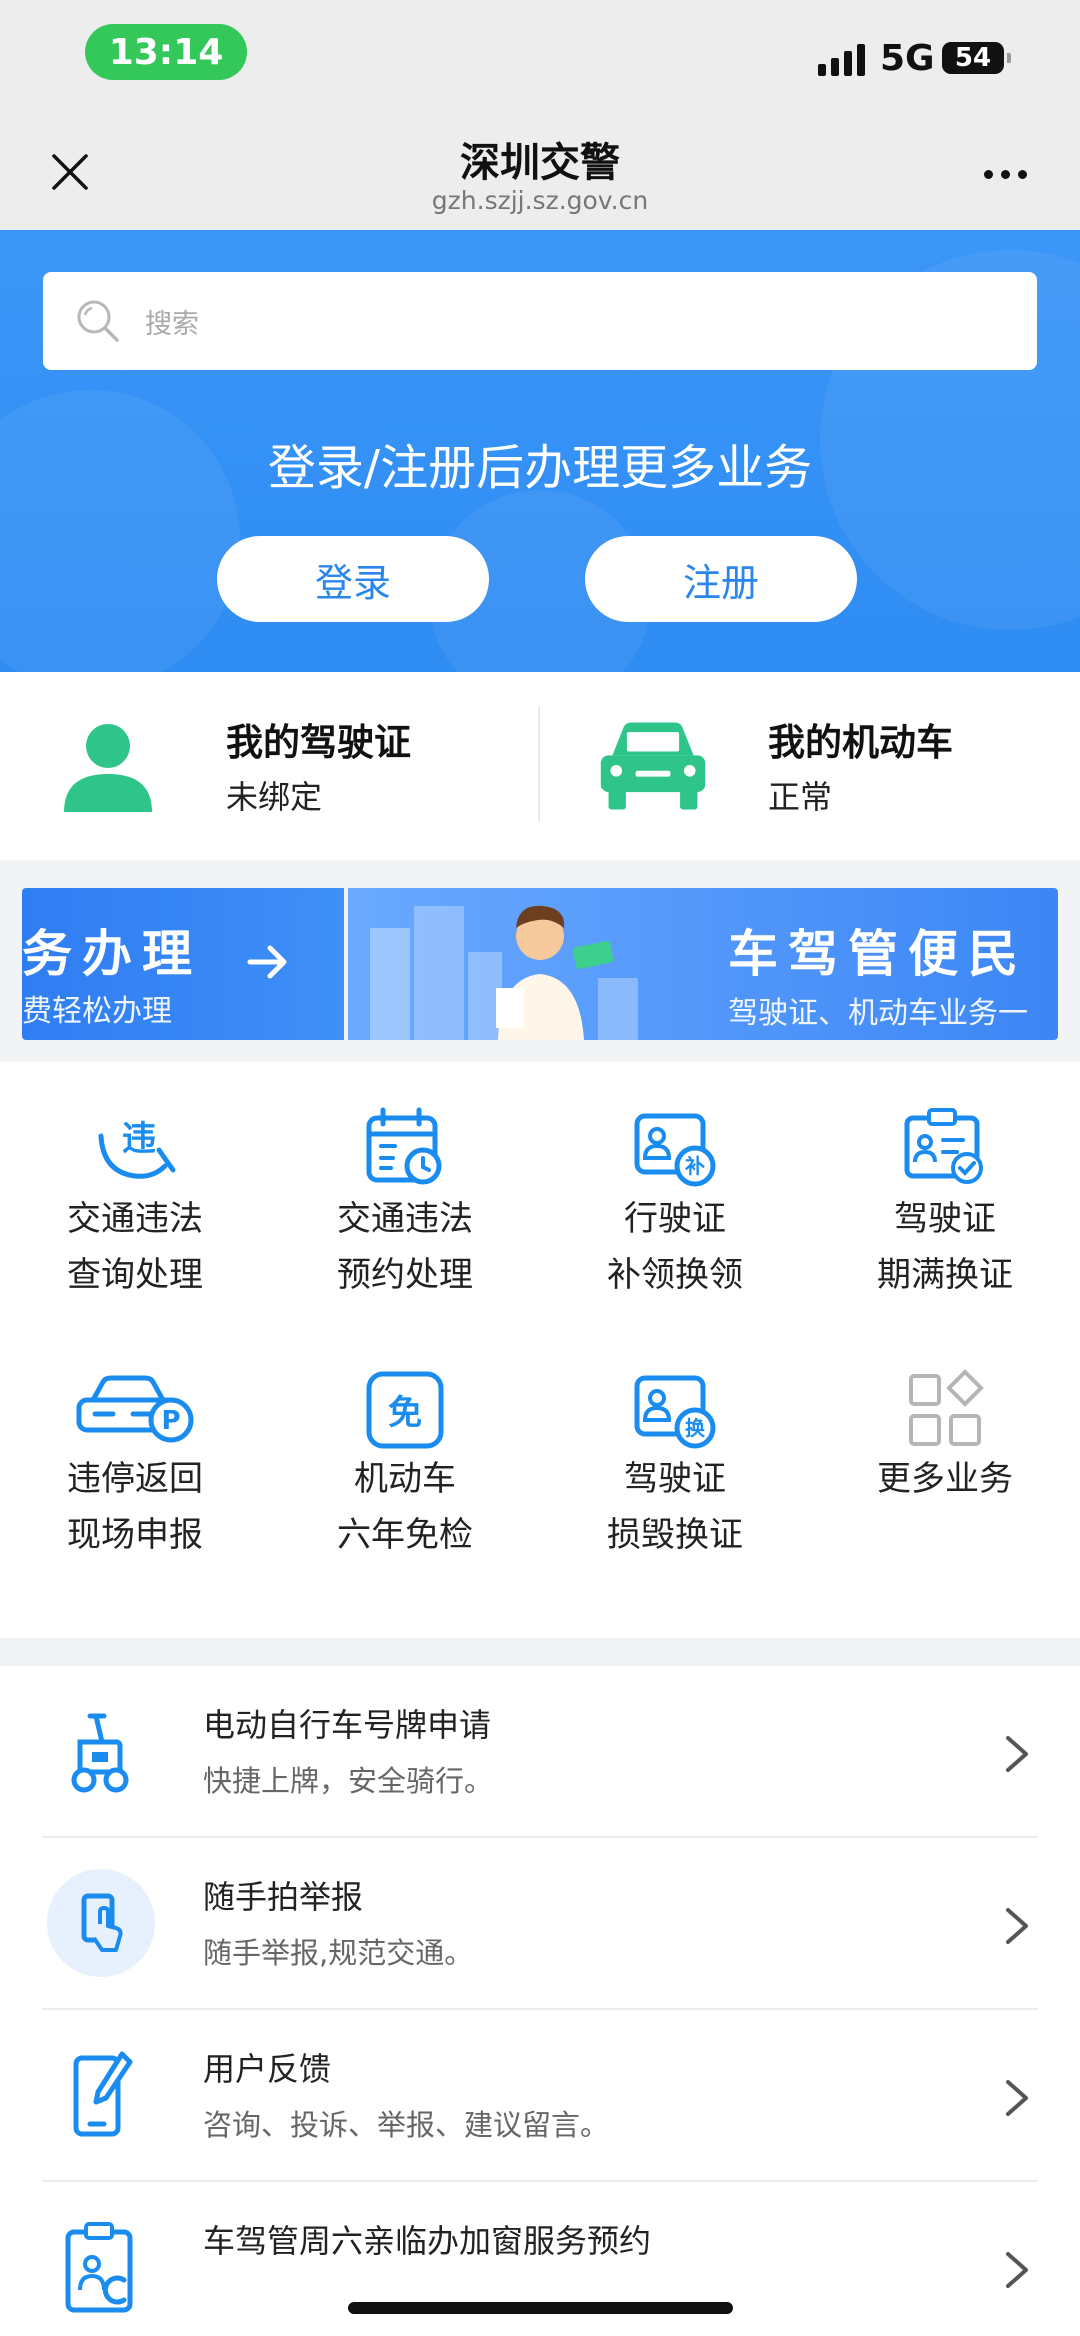 The height and width of the screenshot is (2336, 1080). Describe the element at coordinates (108, 768) in the screenshot. I see `user-icon` at that location.